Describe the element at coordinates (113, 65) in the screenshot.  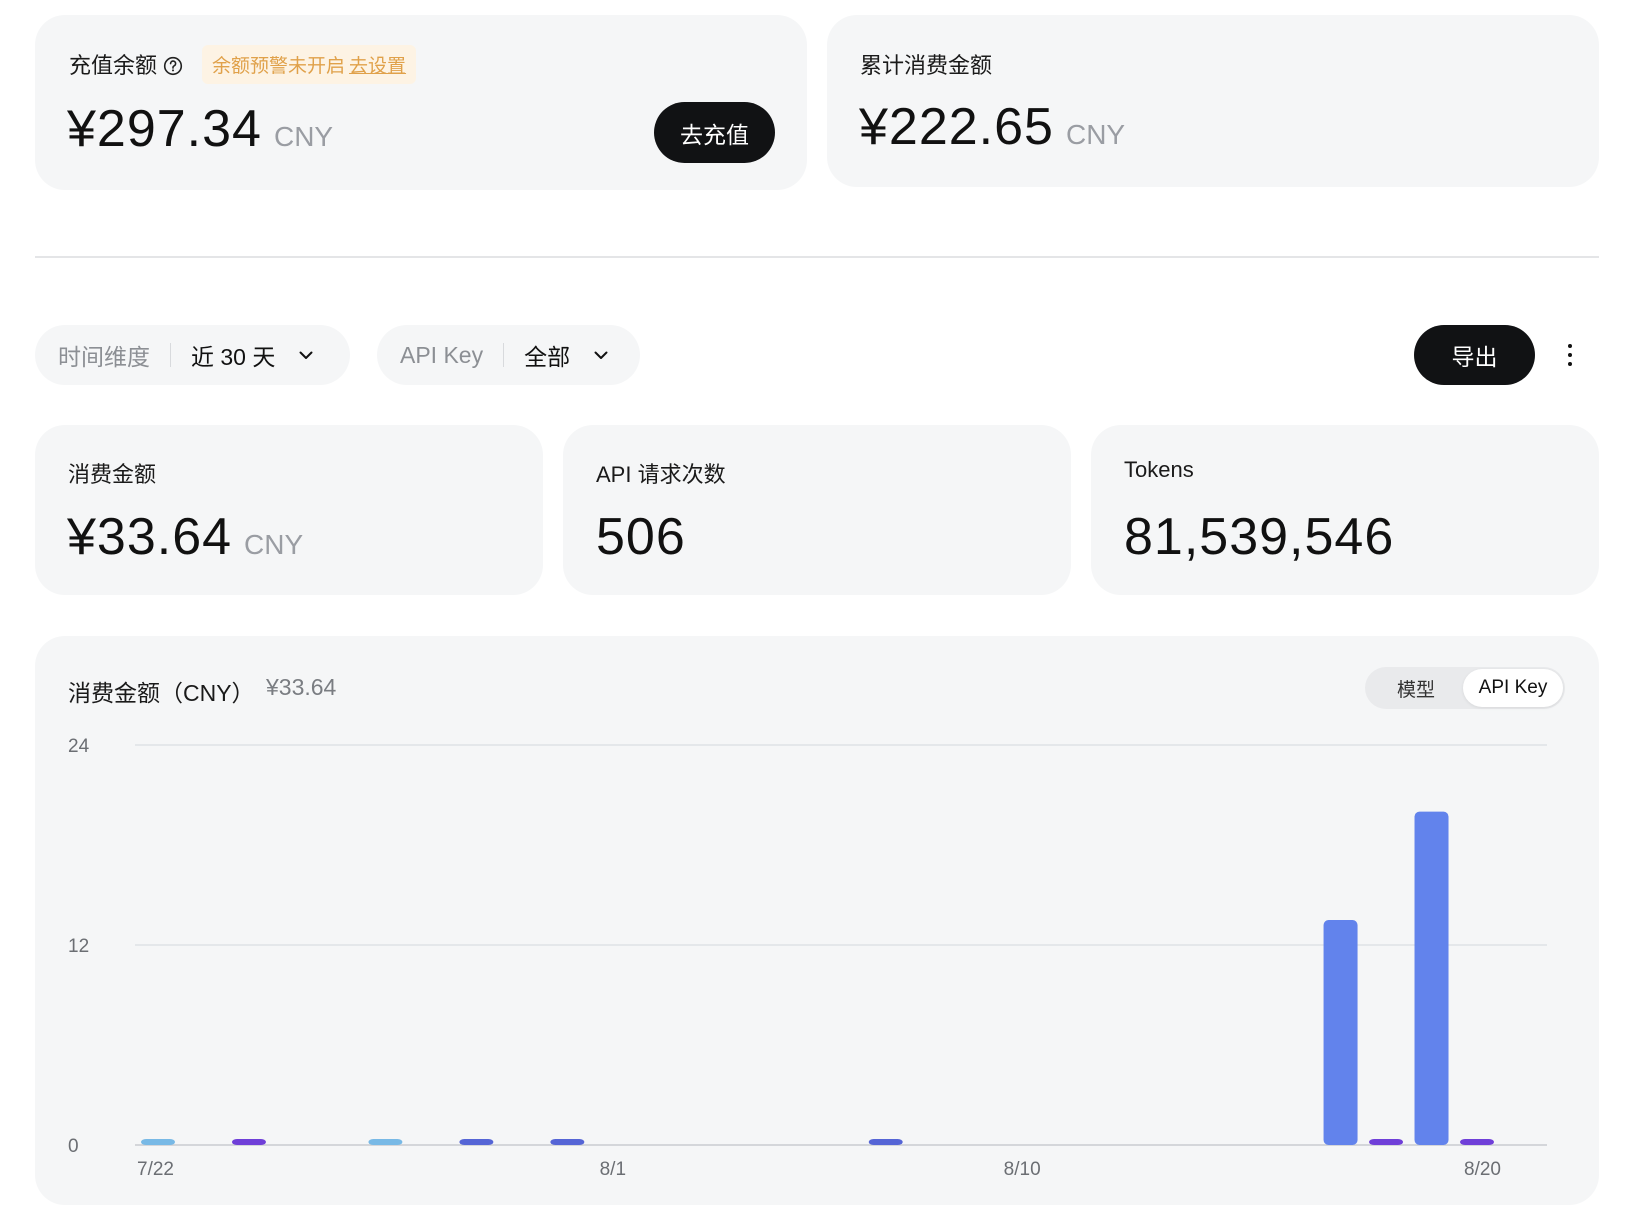
I see `balance-label: 充值余额` at that location.